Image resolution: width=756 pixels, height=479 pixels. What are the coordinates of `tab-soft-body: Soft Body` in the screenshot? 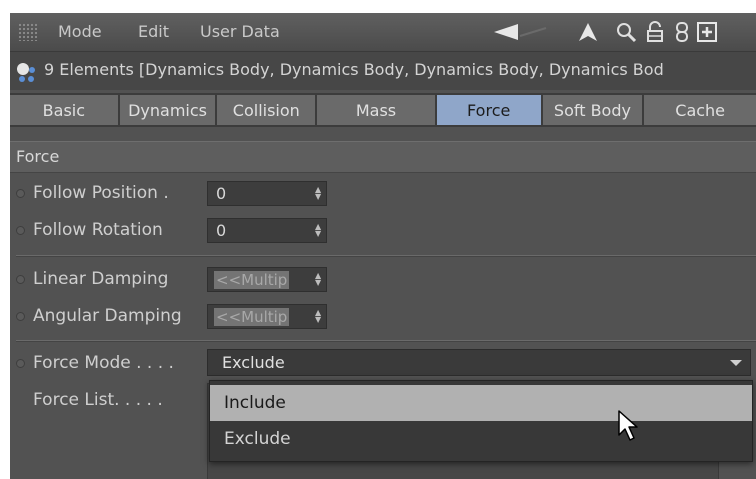 It's located at (592, 110).